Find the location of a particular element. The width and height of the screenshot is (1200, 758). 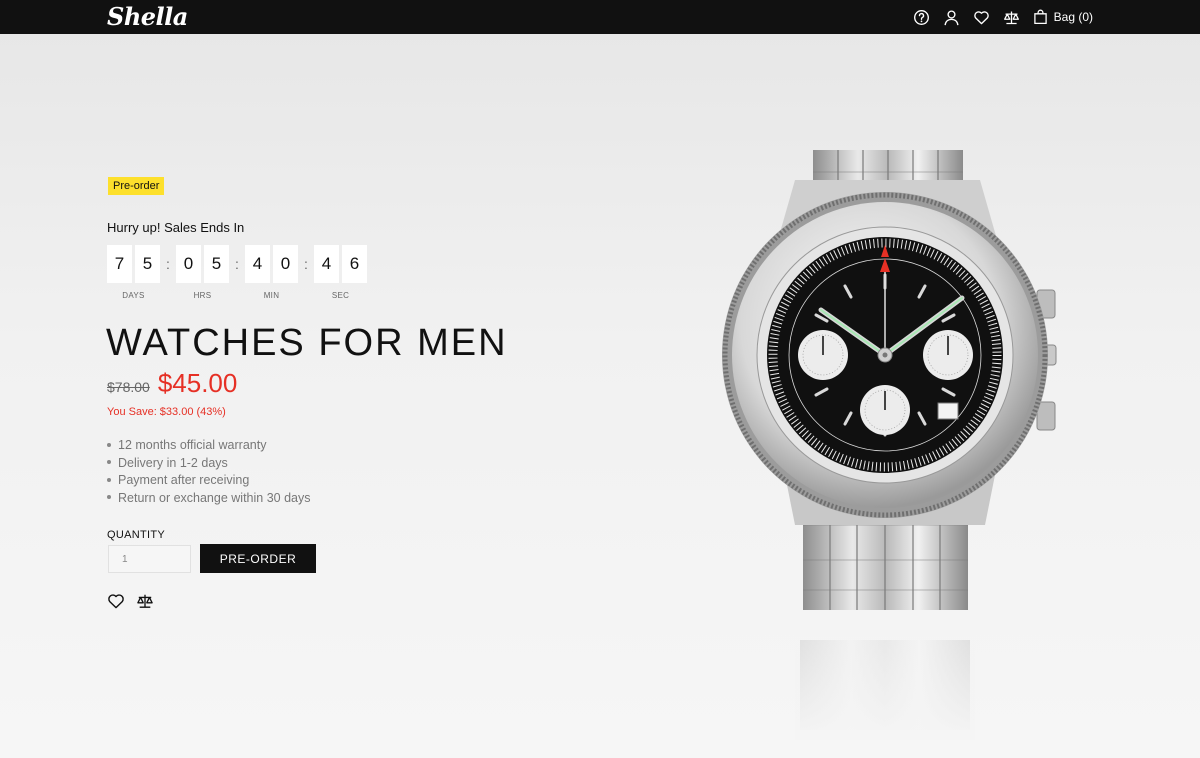

countdown-title: Hurry up! Sales Ends In is located at coordinates (176, 227).